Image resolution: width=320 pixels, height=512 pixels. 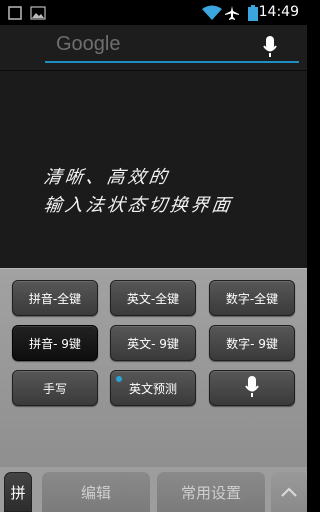 What do you see at coordinates (38, 12) in the screenshot?
I see `image-icon` at bounding box center [38, 12].